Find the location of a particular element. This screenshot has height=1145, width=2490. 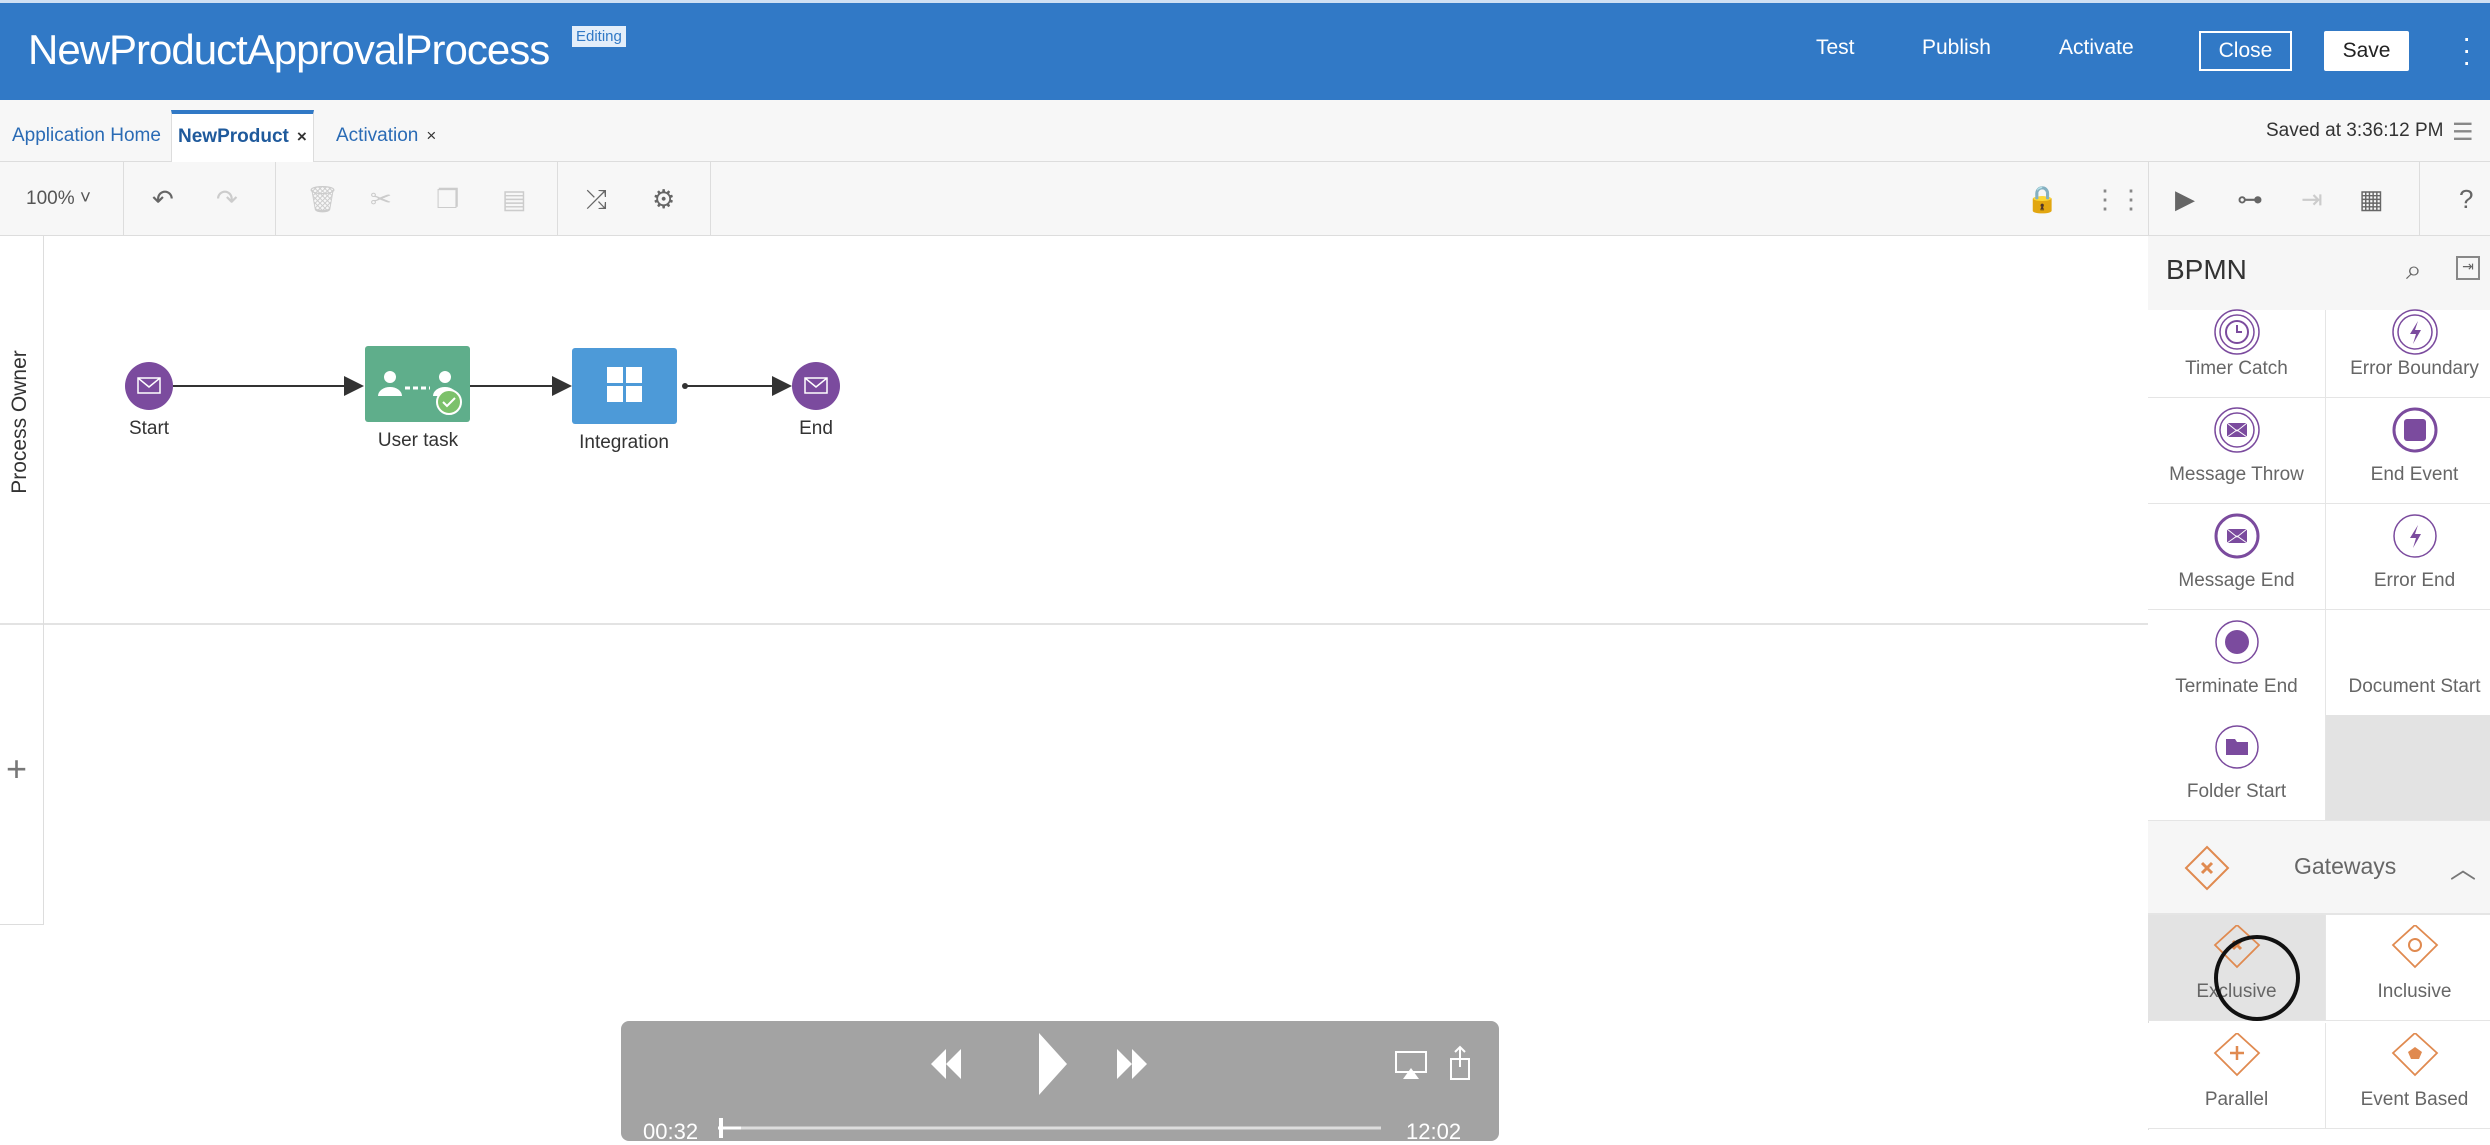

publish-button: Publish is located at coordinates (1956, 48).